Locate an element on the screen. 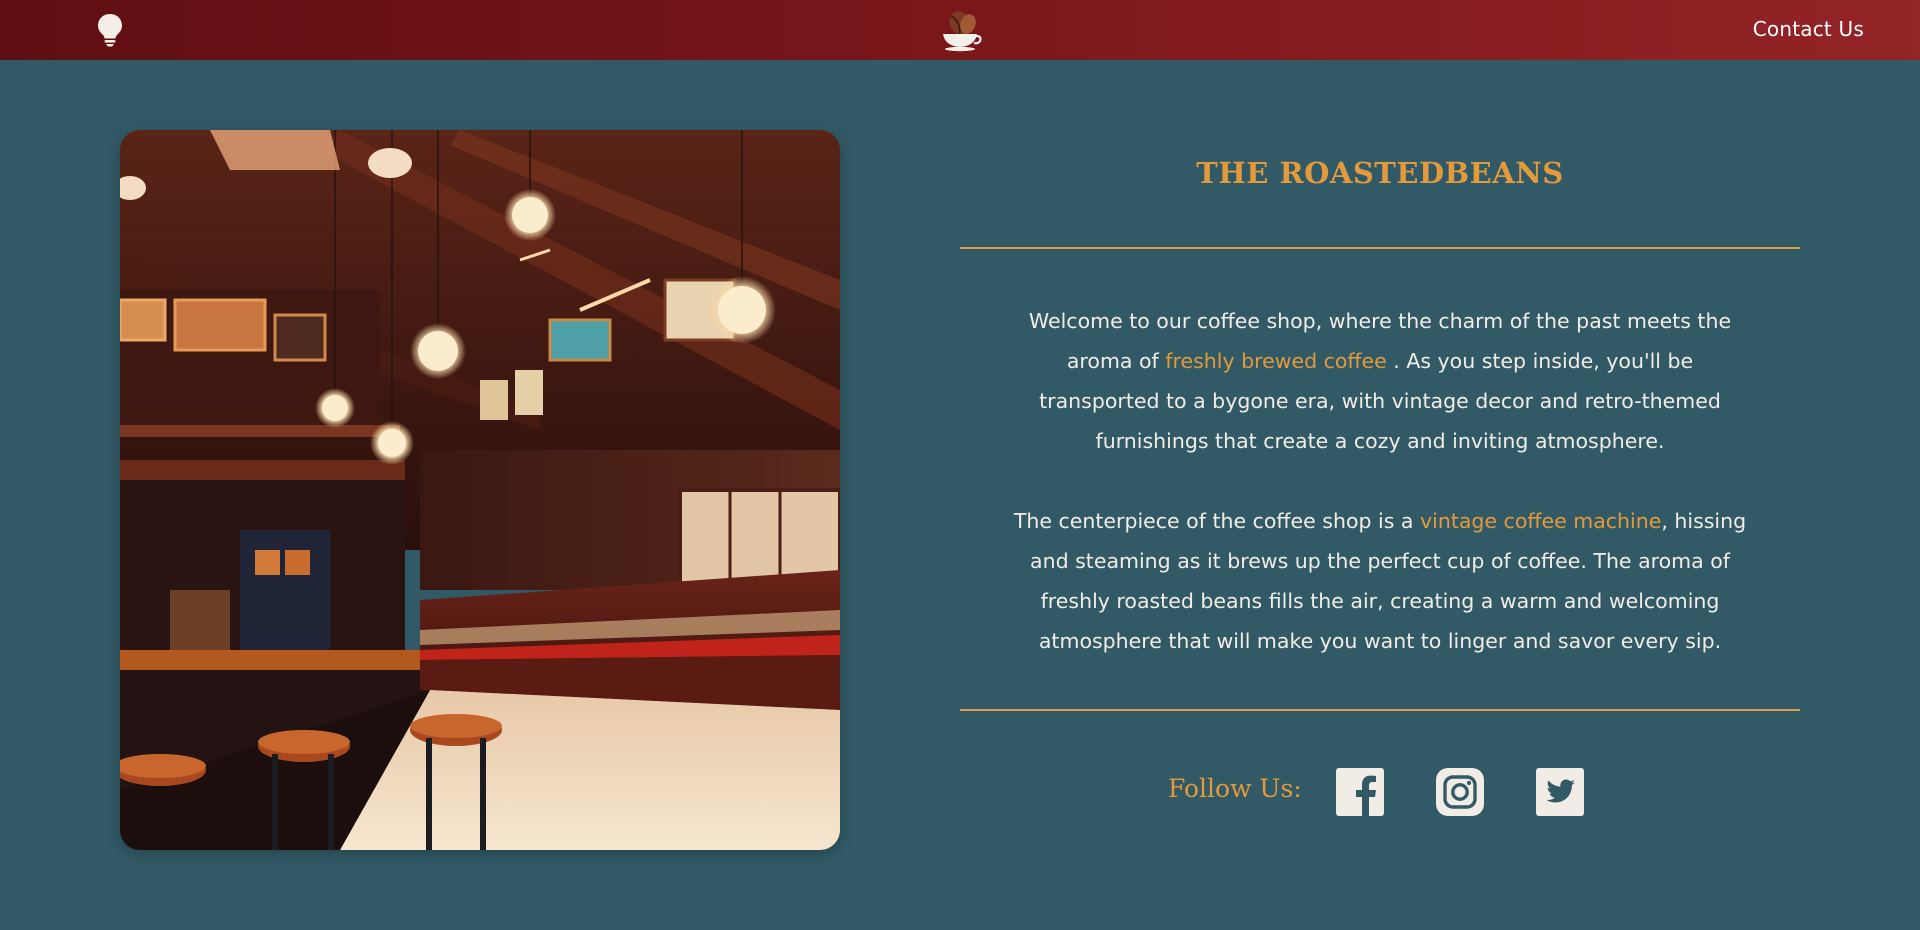  top-nav-bar: Contact Us is located at coordinates (960, 30).